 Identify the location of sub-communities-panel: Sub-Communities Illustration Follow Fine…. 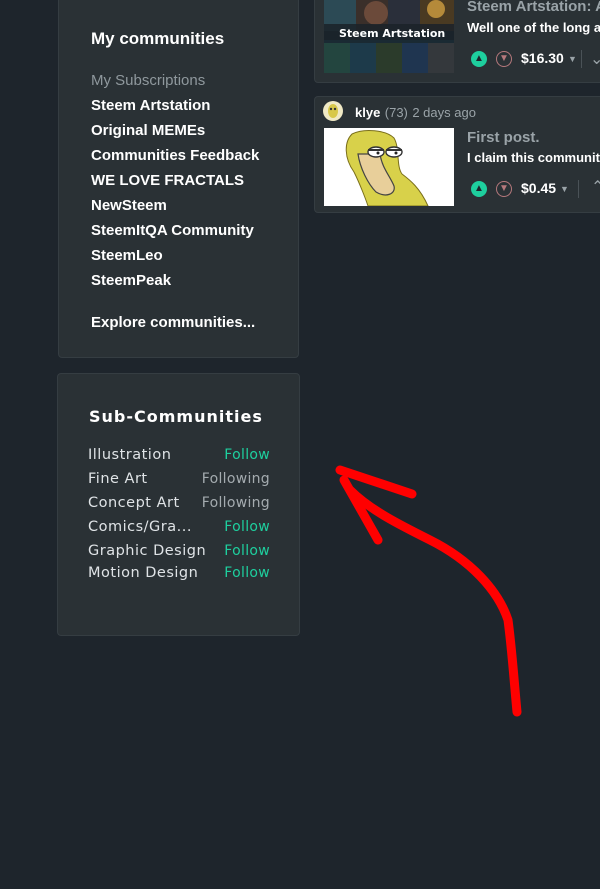
(178, 504).